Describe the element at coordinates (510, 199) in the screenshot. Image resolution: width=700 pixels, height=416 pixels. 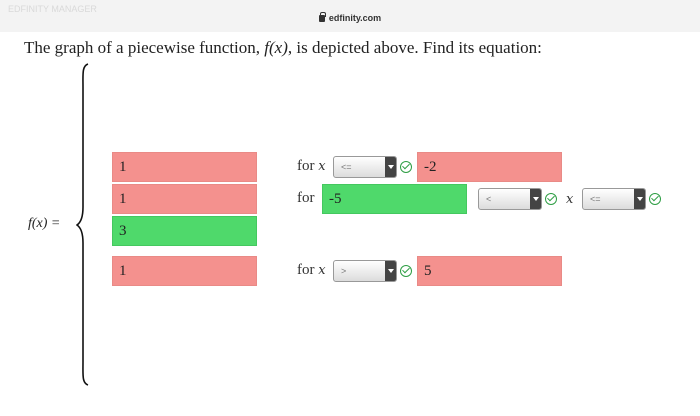
I see `row-2-operator-1-select: <` at that location.